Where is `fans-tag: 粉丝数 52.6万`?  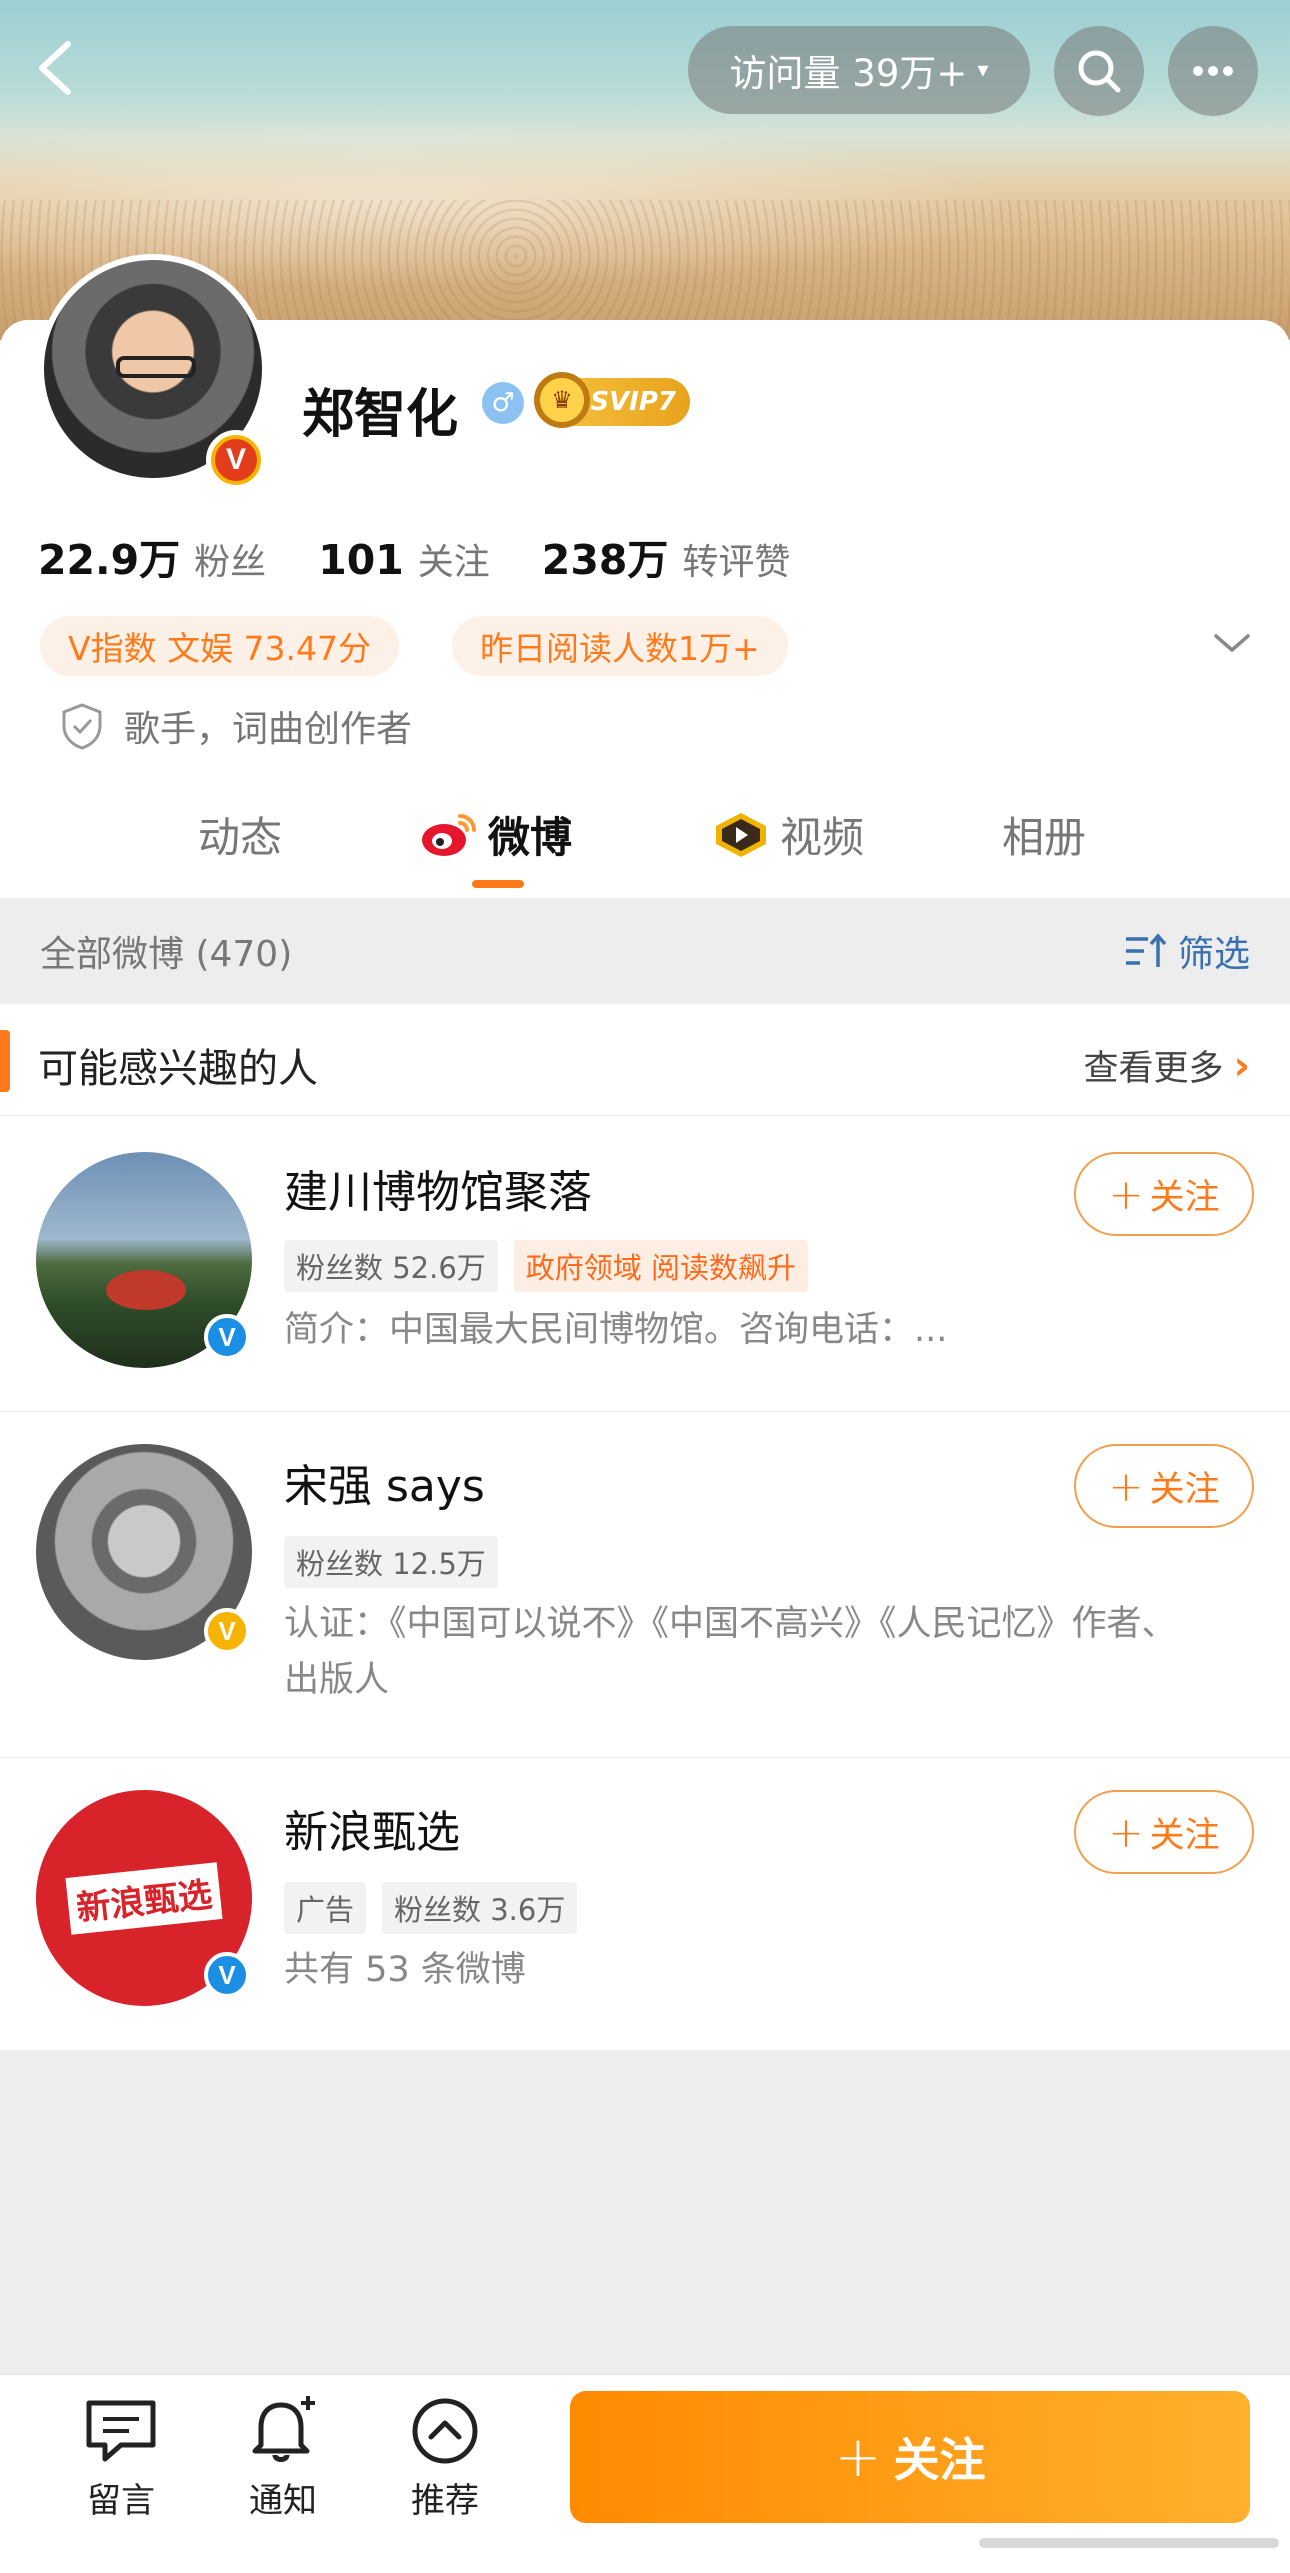
fans-tag: 粉丝数 52.6万 is located at coordinates (391, 1266).